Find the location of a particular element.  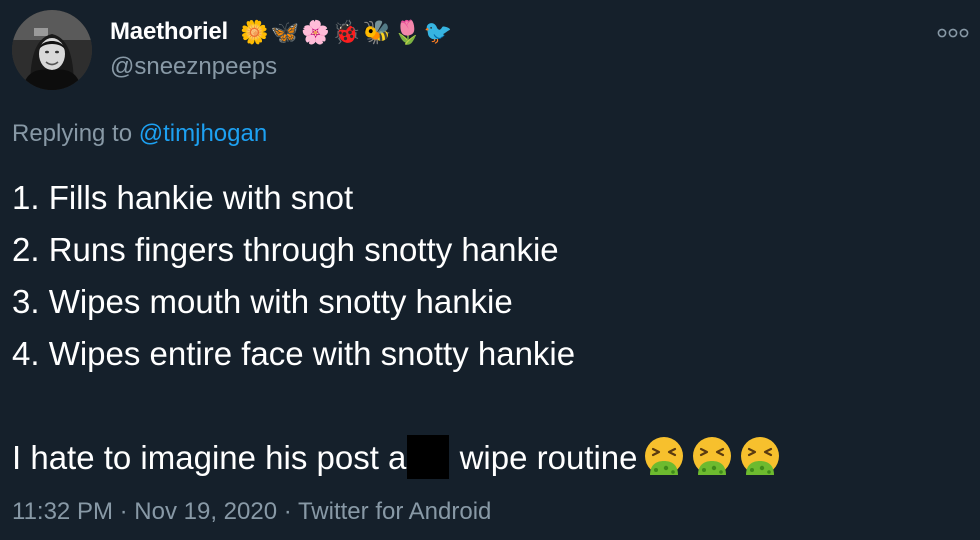

reply-mention-link: @timjhogan is located at coordinates (203, 133).